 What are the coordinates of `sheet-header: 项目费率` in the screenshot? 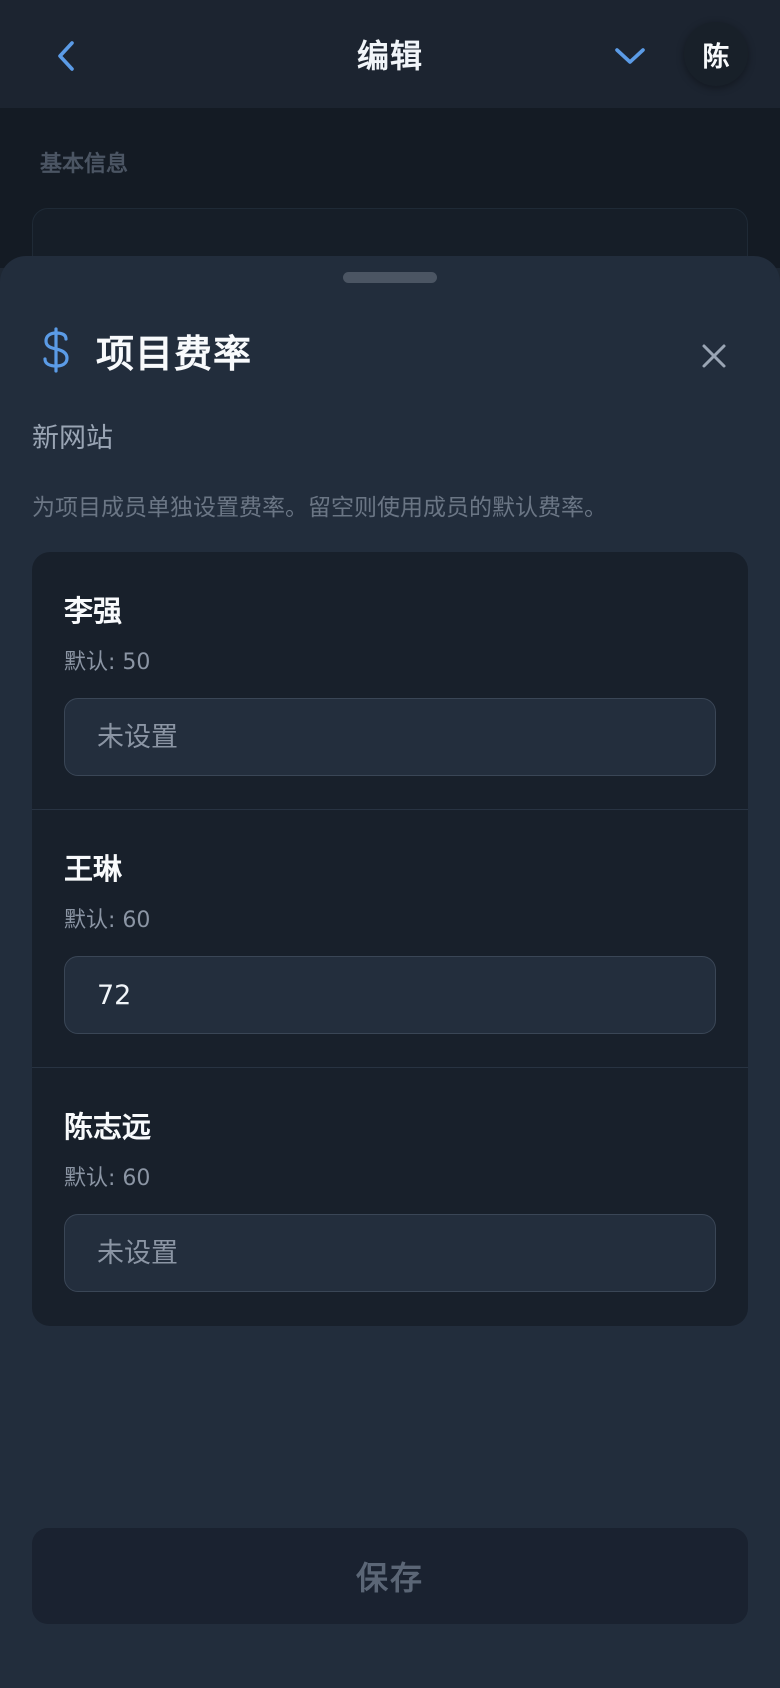 It's located at (390, 350).